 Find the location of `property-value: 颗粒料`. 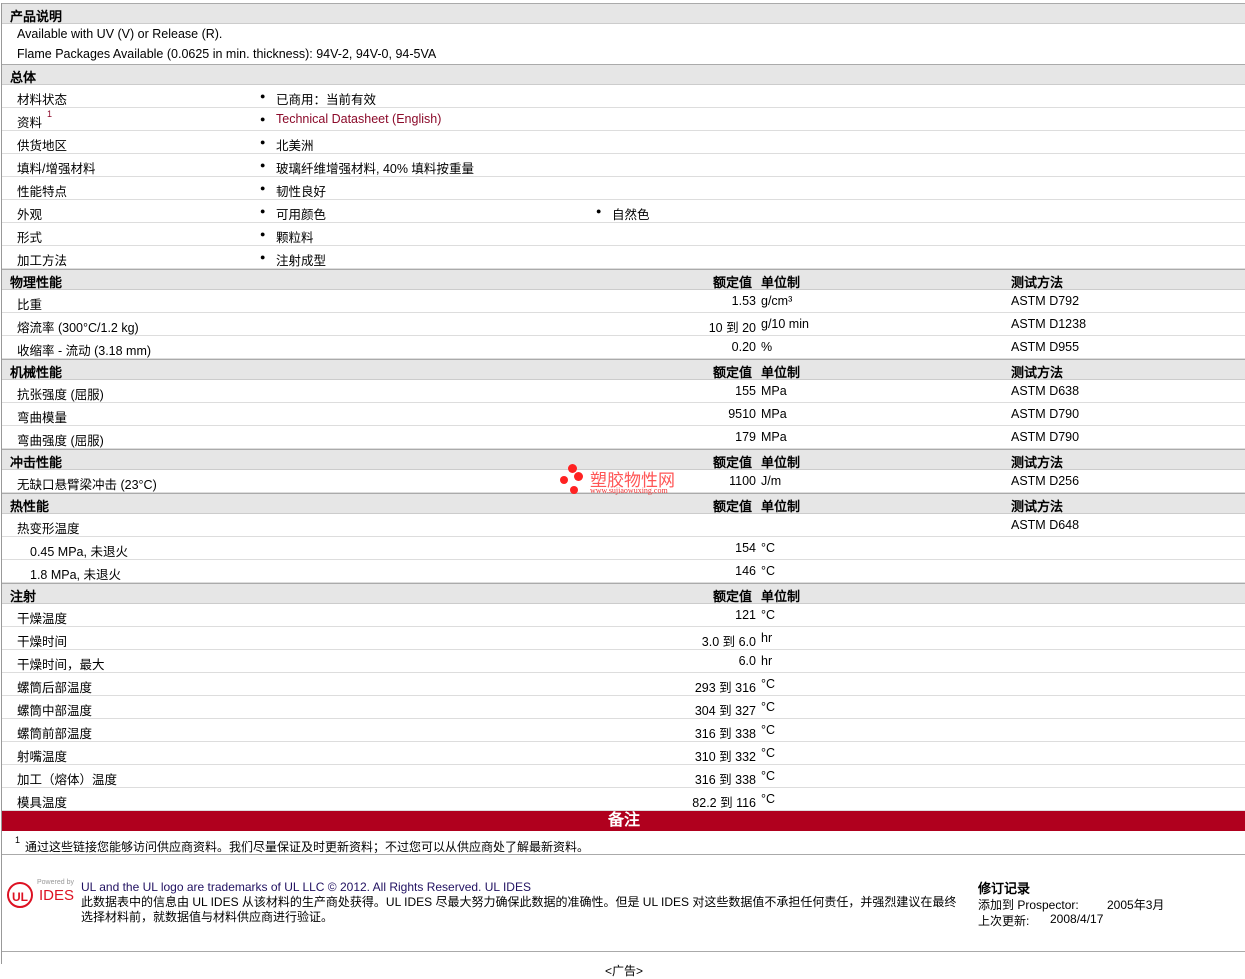

property-value: 颗粒料 is located at coordinates (295, 238).